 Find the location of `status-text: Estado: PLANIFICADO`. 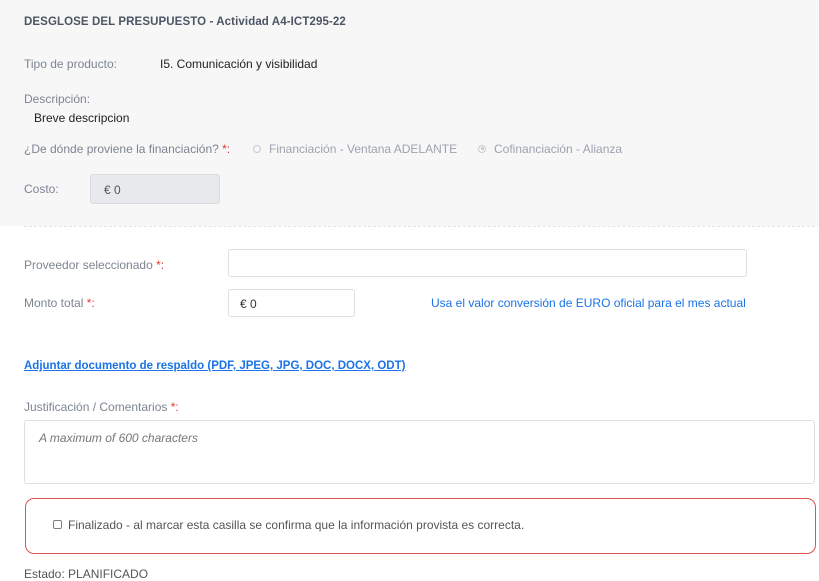

status-text: Estado: PLANIFICADO is located at coordinates (86, 574).